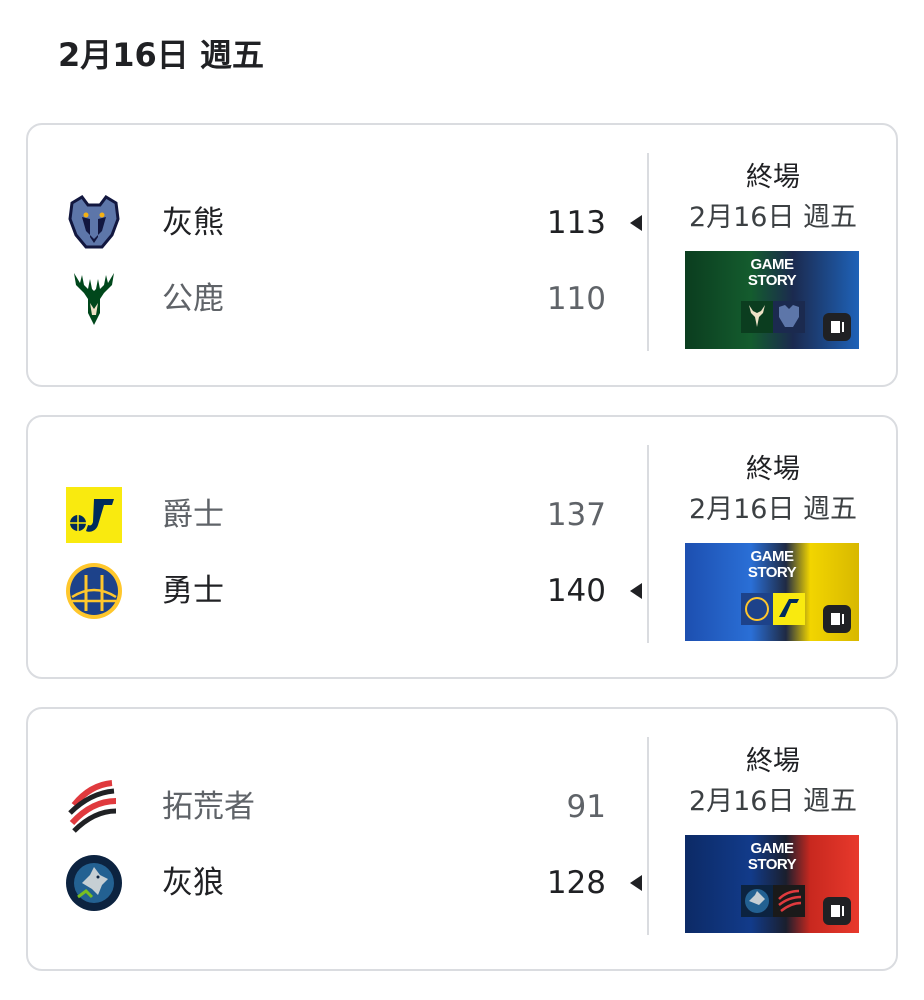  Describe the element at coordinates (94, 515) in the screenshot. I see `jazz-logo-icon` at that location.